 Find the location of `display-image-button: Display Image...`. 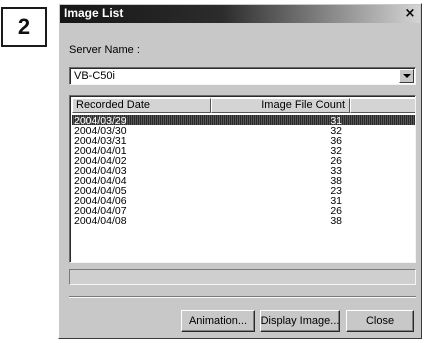

display-image-button: Display Image... is located at coordinates (300, 321).